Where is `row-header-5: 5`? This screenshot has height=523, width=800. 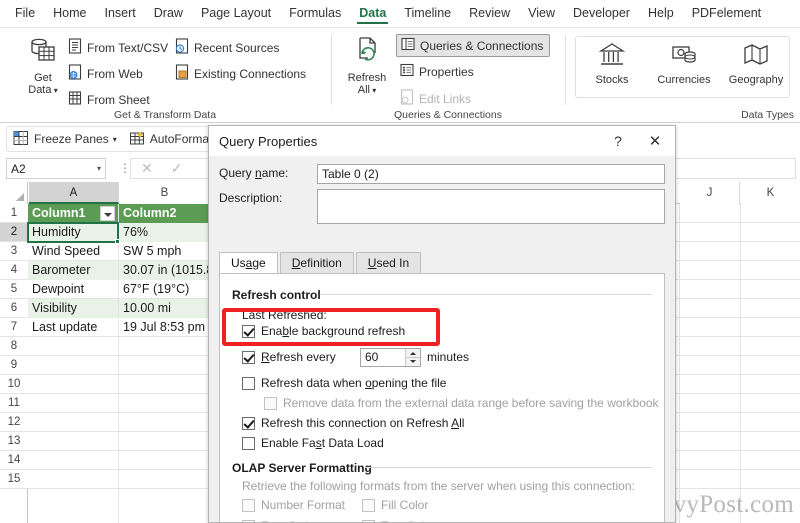
row-header-5: 5 is located at coordinates (14, 289).